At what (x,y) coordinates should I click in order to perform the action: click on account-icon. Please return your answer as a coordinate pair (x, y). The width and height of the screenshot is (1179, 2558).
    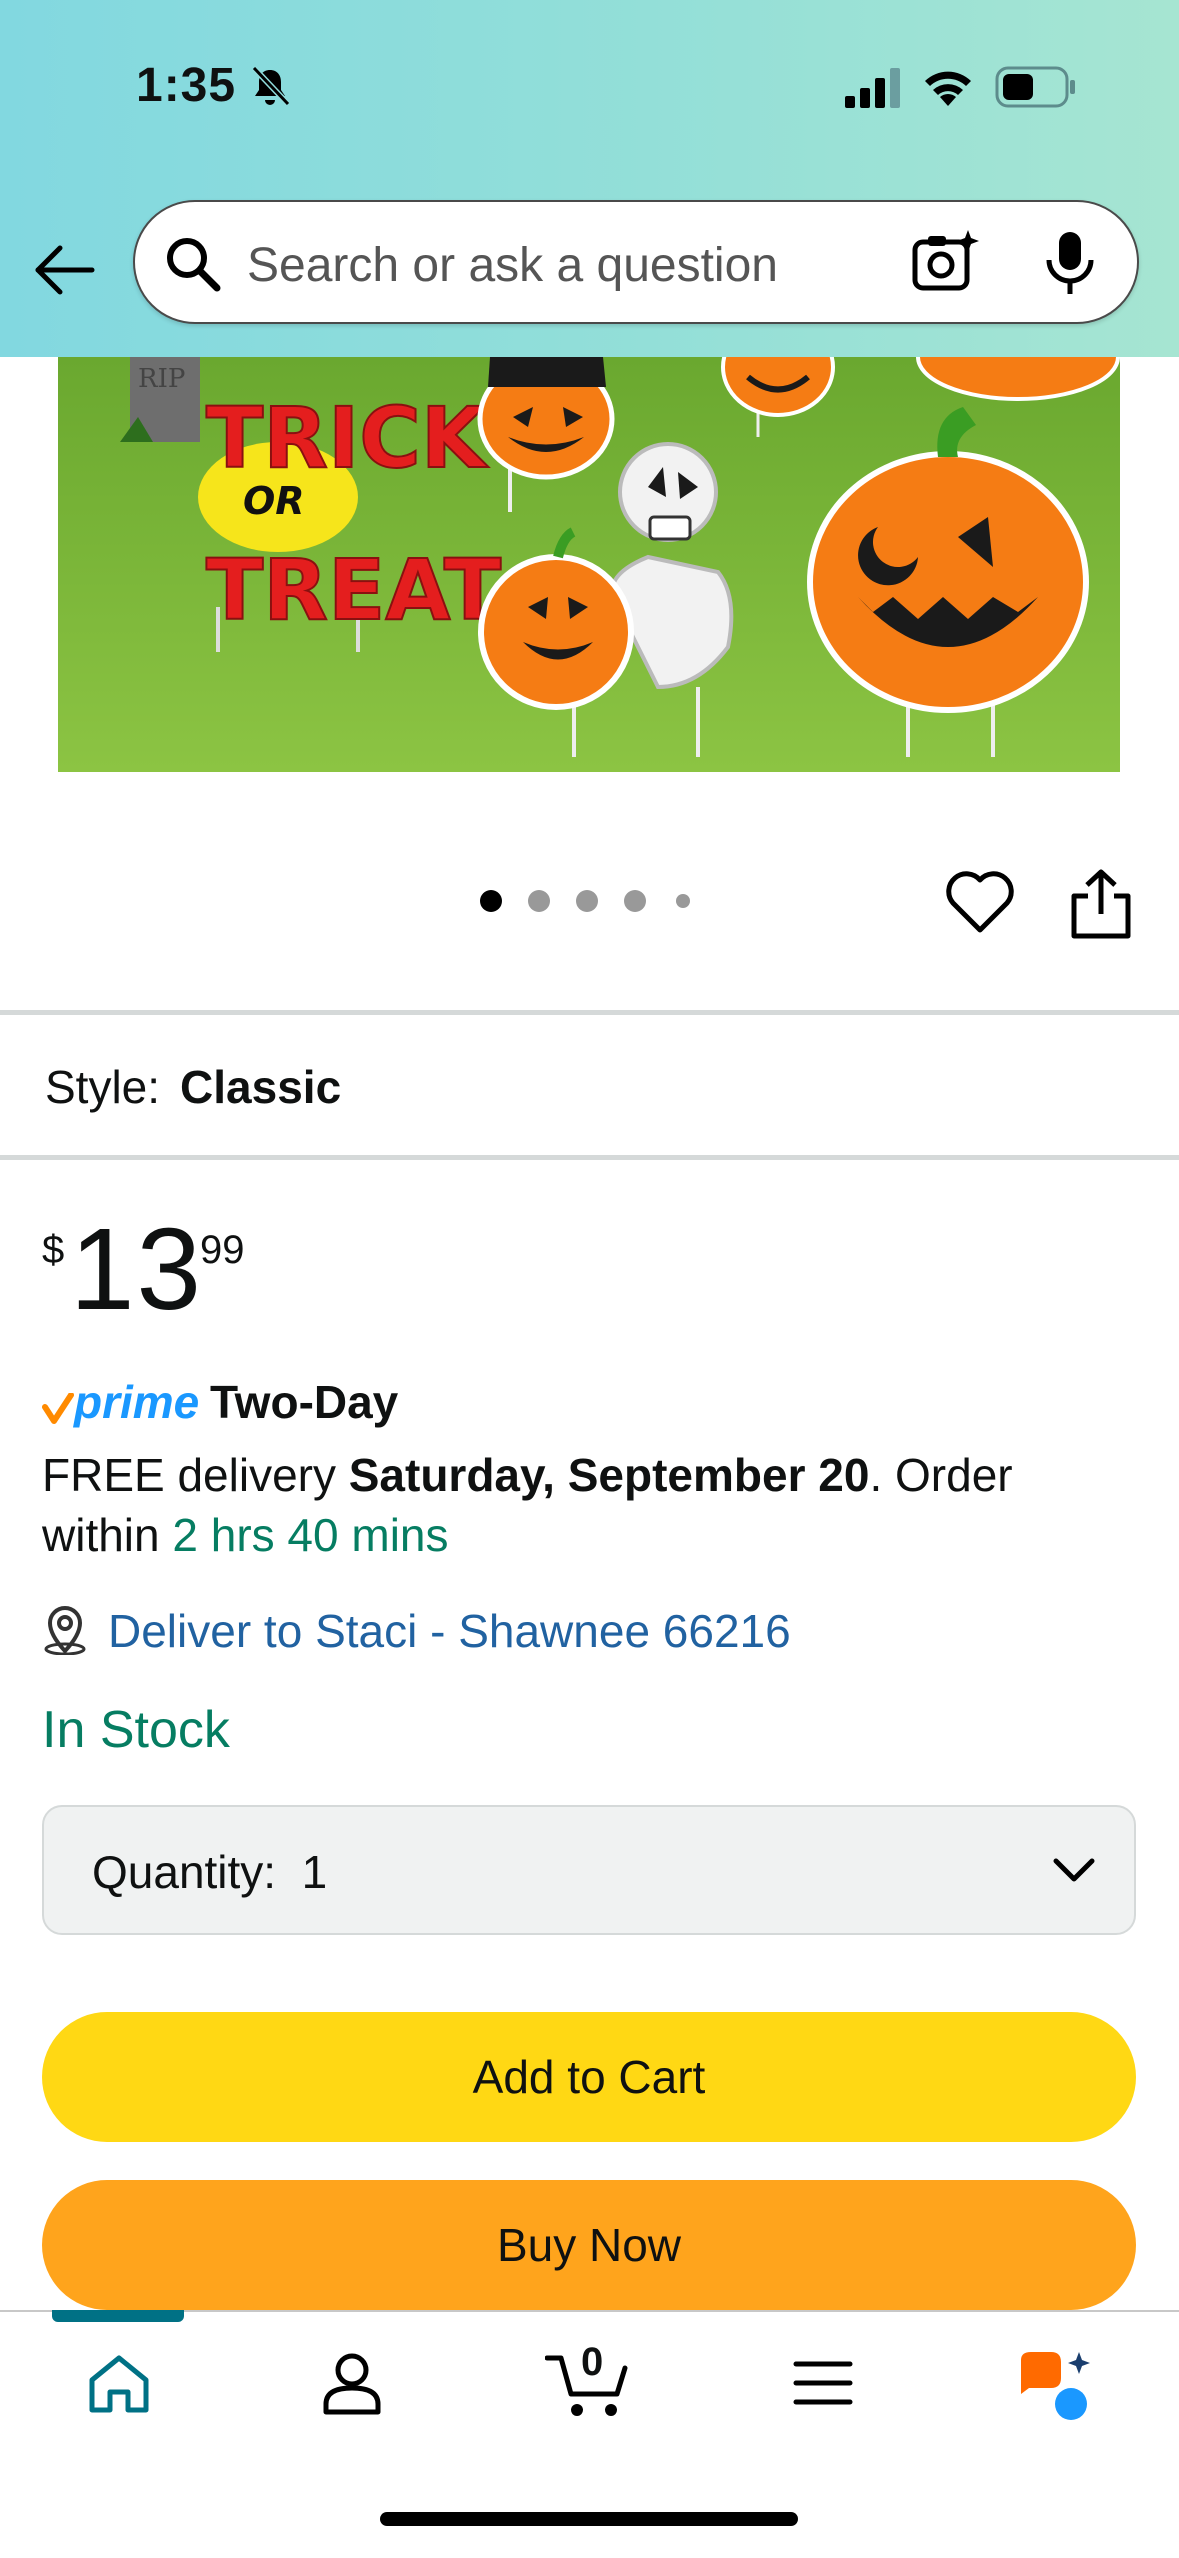
    Looking at the image, I should click on (352, 2383).